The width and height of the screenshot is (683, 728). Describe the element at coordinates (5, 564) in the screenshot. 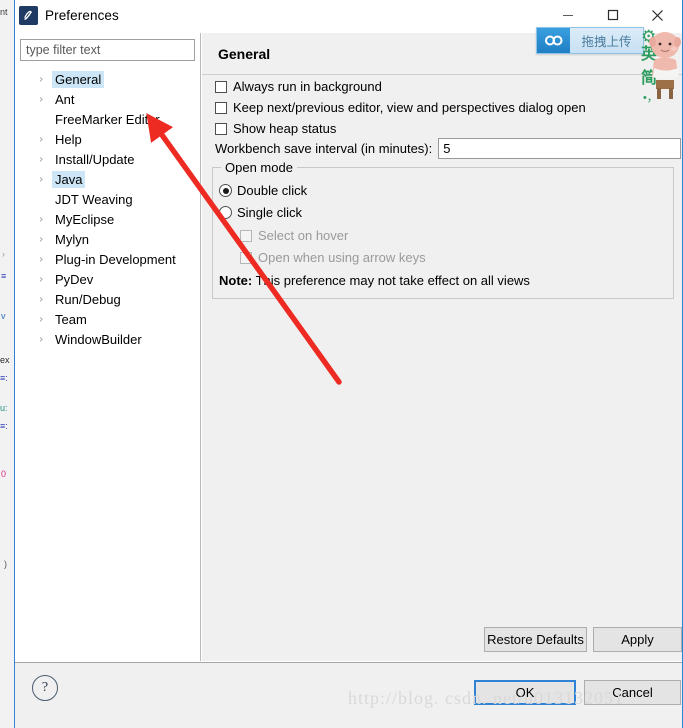

I see `background-fragment: )` at that location.